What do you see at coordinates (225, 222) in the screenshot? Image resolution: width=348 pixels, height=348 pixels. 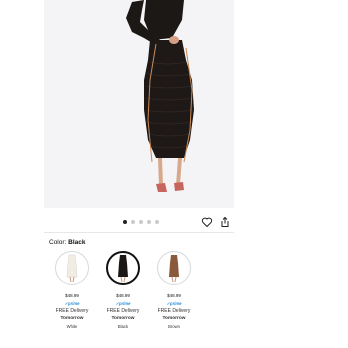 I see `share-icon` at bounding box center [225, 222].